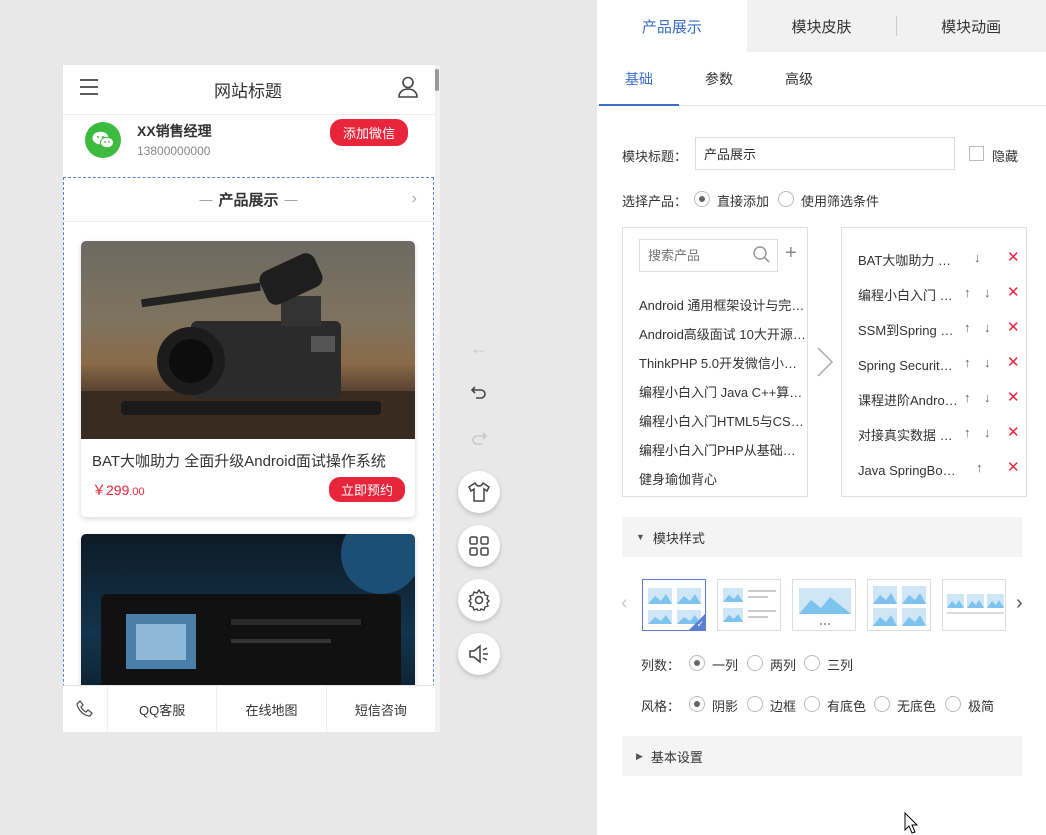 The height and width of the screenshot is (835, 1046). Describe the element at coordinates (908, 259) in the screenshot. I see `list-item: BAT大咖助力 全面升级Android面试` at that location.